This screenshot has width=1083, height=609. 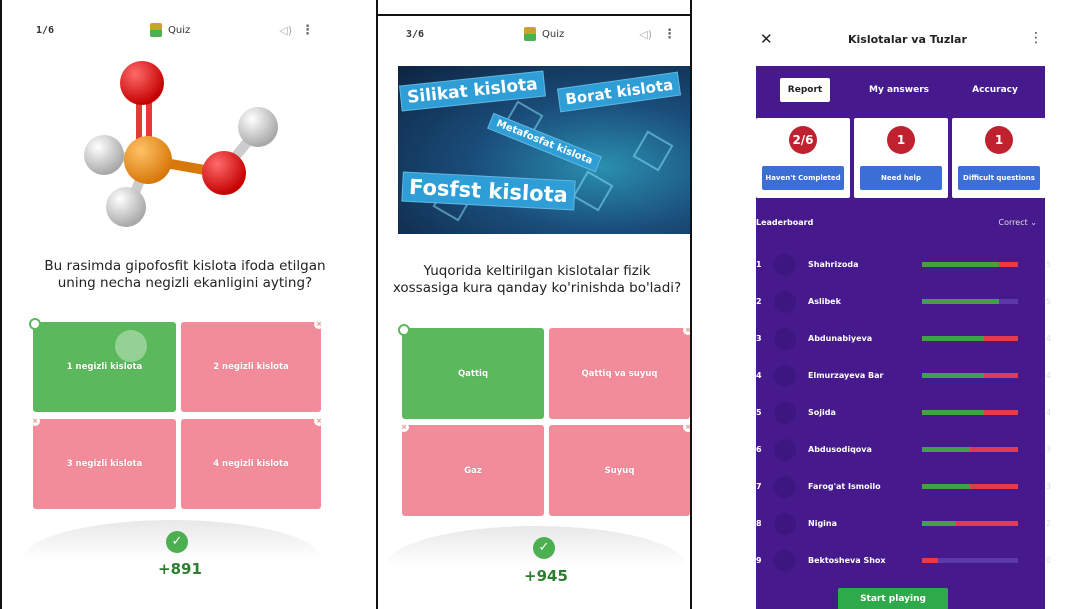 I want to click on close-icon: ✕, so click(x=766, y=39).